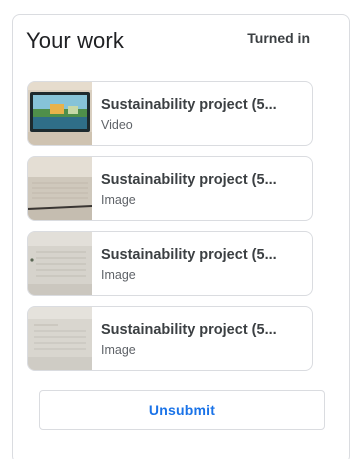 This screenshot has height=459, width=350. I want to click on video-thumbnail, so click(60, 113).